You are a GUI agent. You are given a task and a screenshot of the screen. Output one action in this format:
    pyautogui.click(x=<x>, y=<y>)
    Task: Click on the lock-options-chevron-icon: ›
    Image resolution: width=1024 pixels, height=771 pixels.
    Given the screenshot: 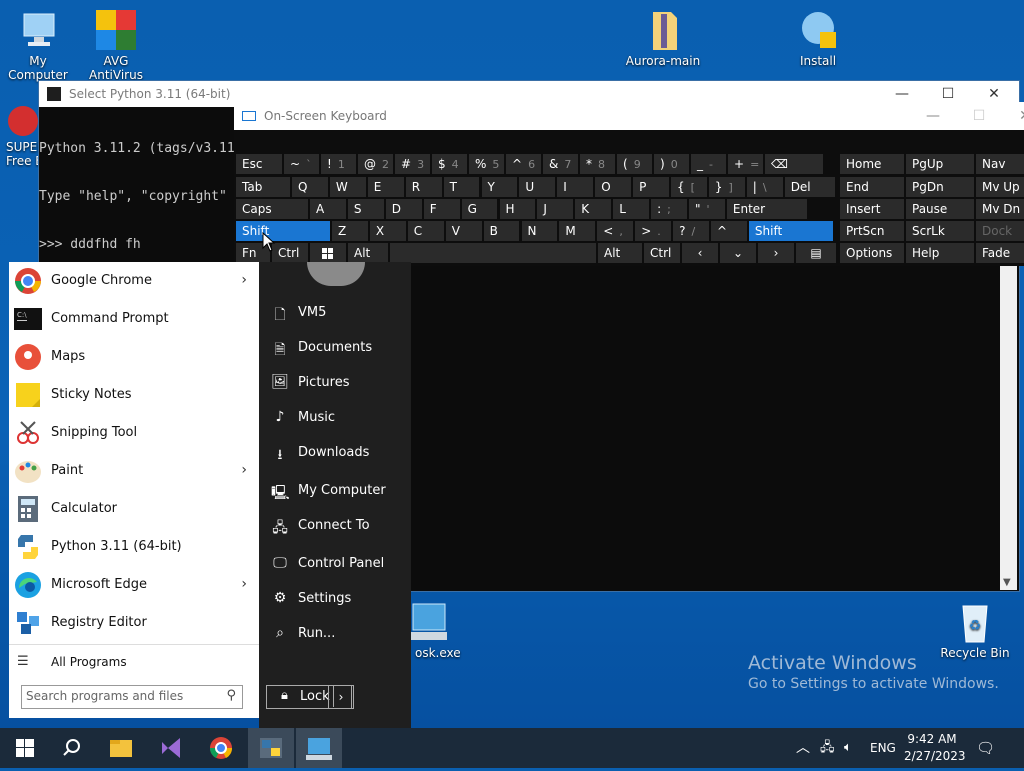 What is the action you would take?
    pyautogui.click(x=341, y=697)
    